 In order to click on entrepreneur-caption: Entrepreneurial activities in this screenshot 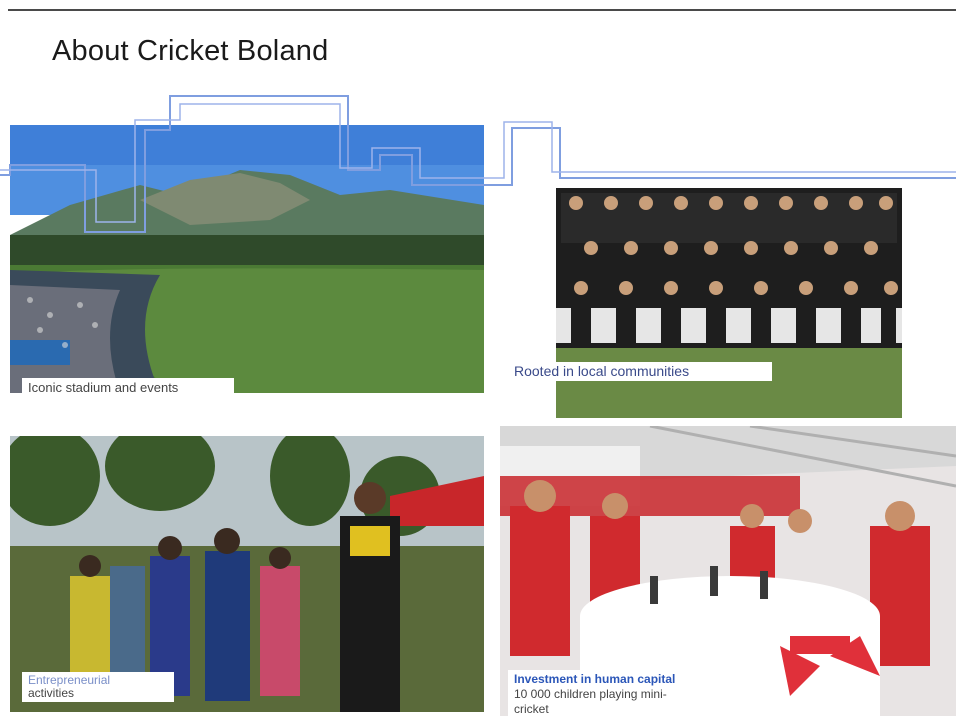, I will do `click(98, 687)`.